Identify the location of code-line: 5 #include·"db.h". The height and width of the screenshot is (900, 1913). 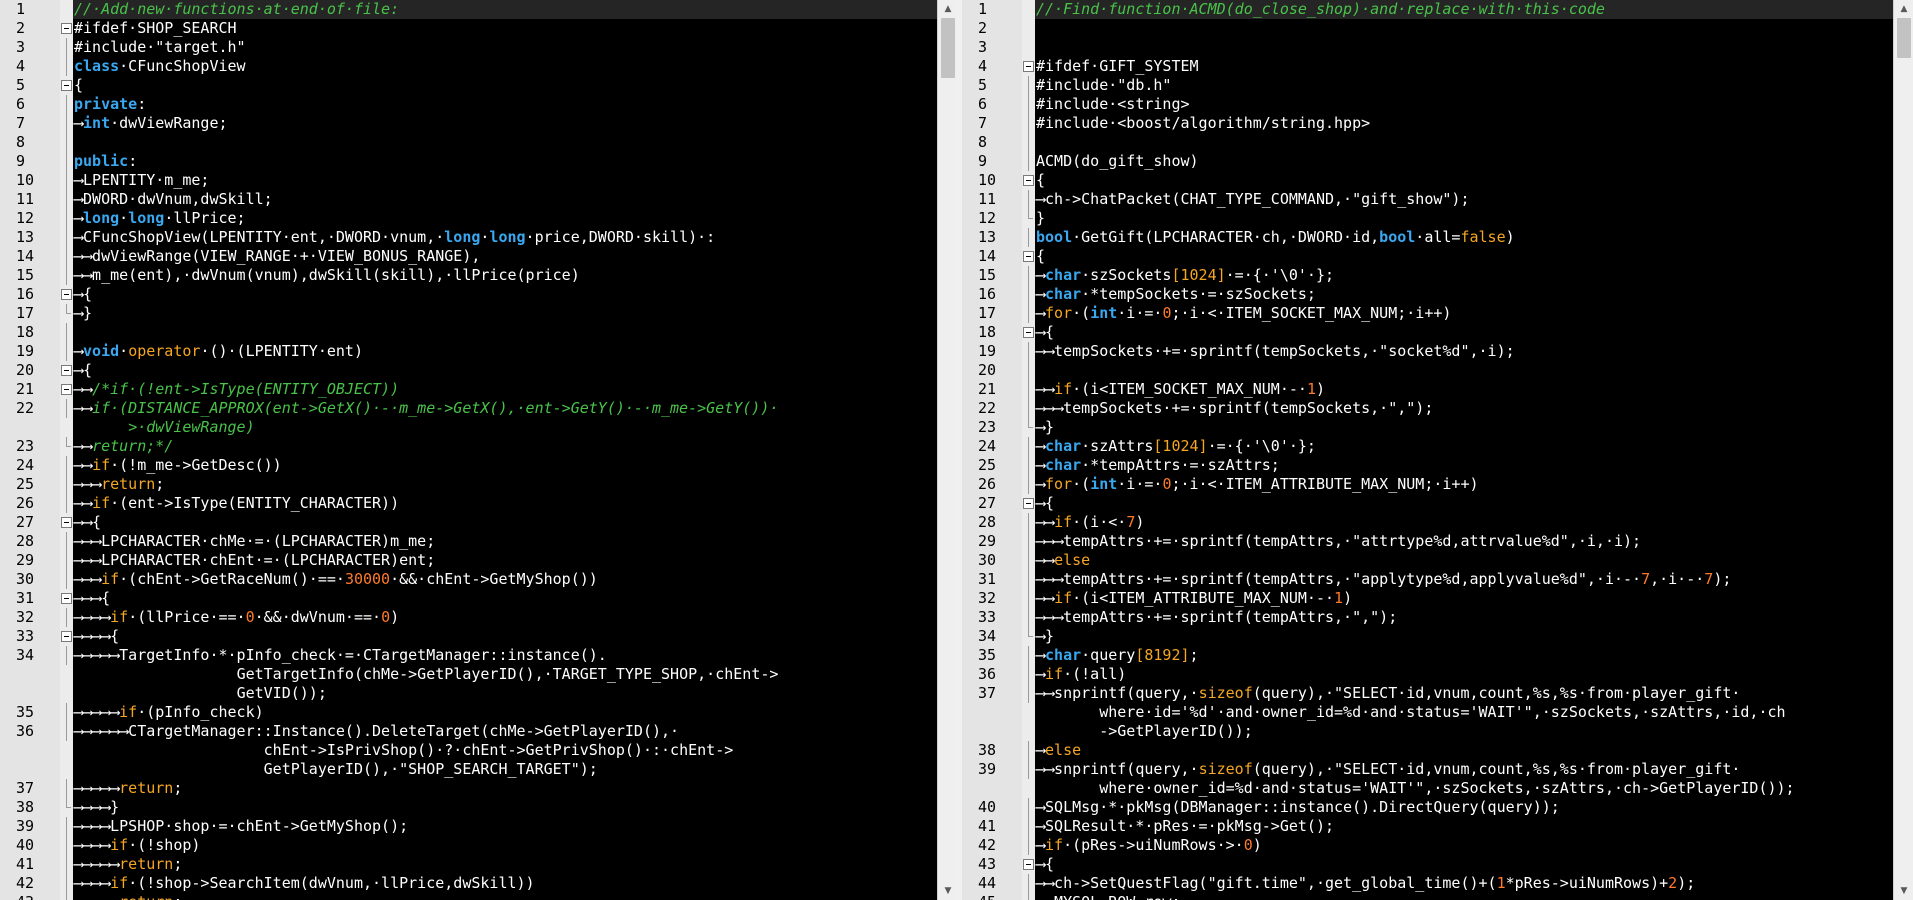
(1427, 85).